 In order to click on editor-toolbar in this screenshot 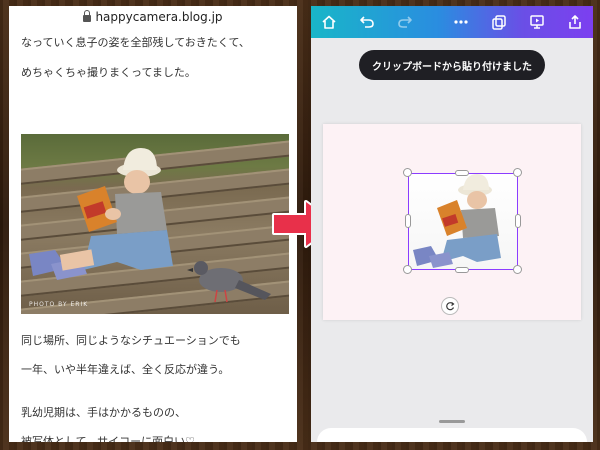, I will do `click(452, 22)`.